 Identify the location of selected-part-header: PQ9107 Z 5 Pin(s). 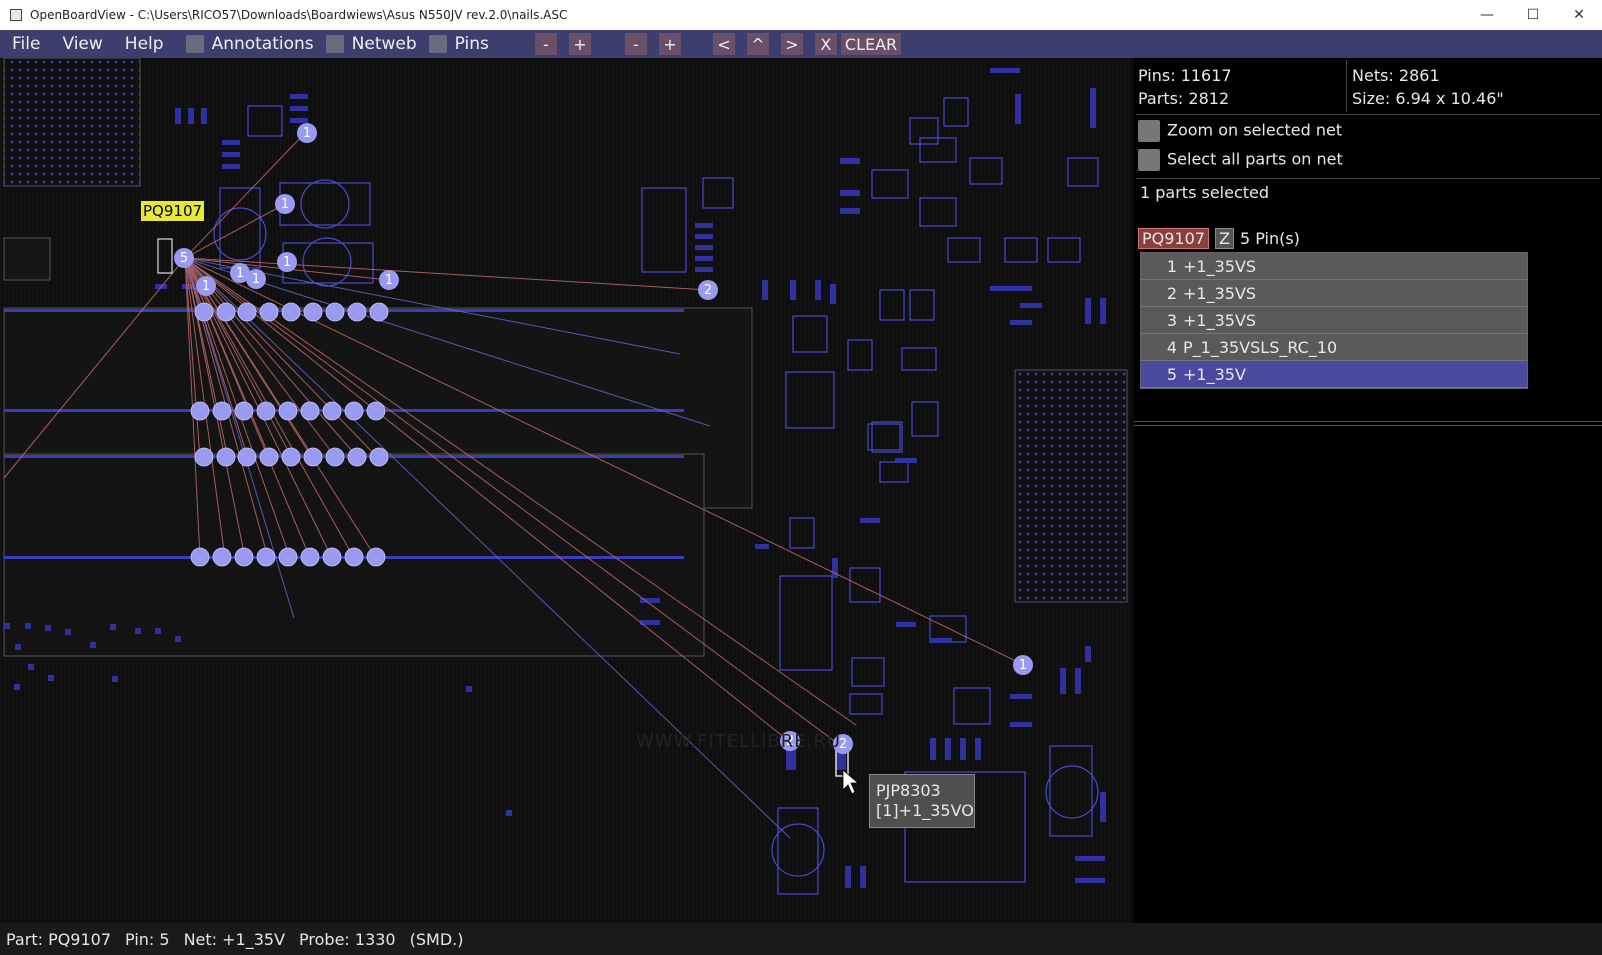
(1219, 238).